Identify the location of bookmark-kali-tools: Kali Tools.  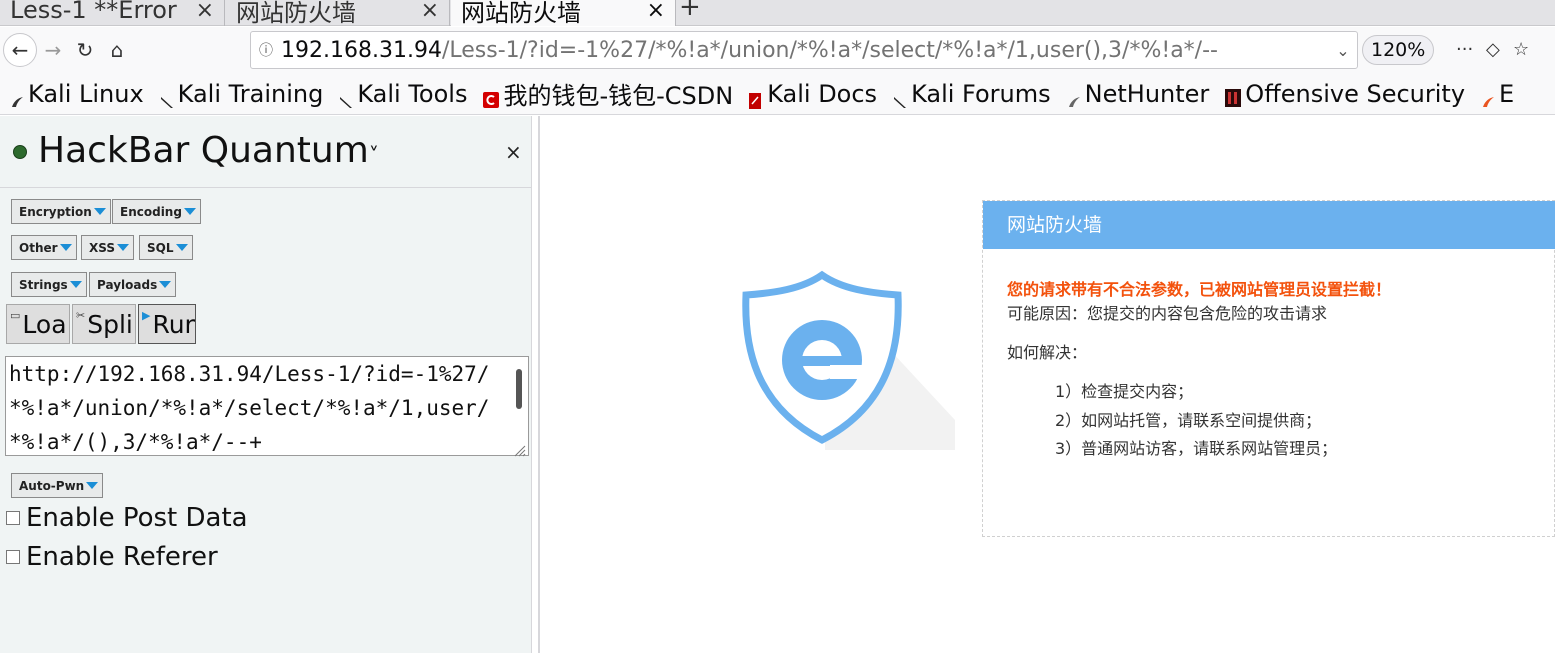
(403, 94).